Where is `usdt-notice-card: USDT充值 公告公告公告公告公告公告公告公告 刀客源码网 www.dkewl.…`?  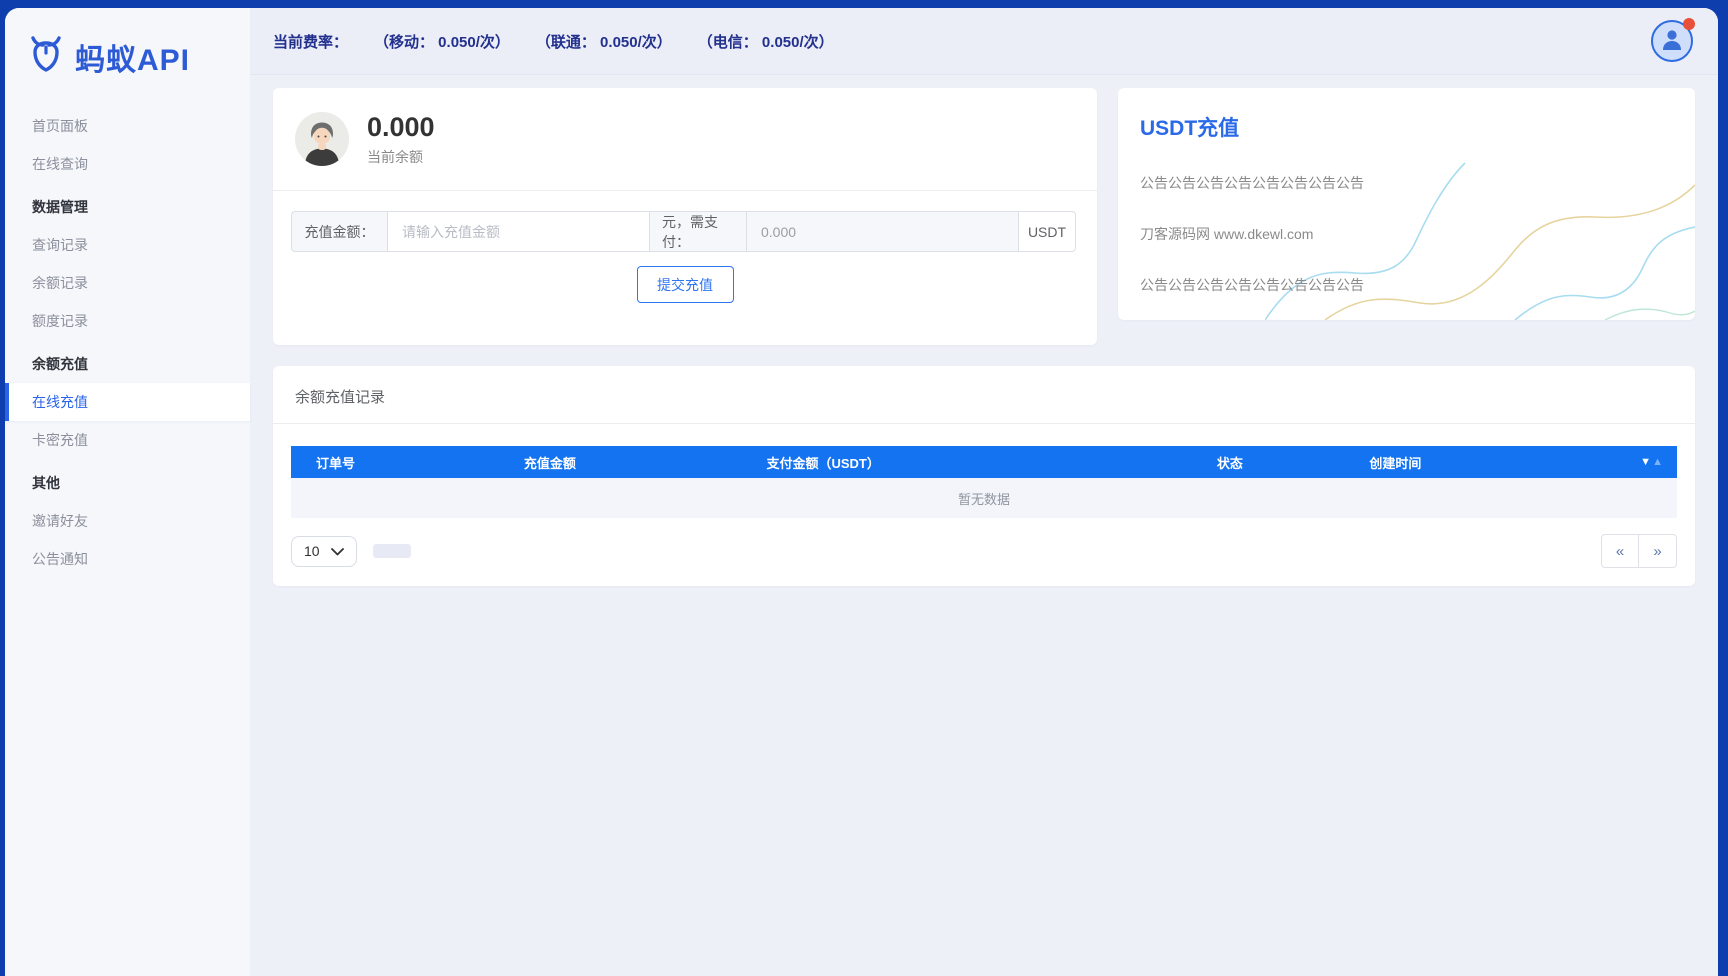
usdt-notice-card: USDT充值 公告公告公告公告公告公告公告公告 刀客源码网 www.dkewl.… is located at coordinates (1406, 204).